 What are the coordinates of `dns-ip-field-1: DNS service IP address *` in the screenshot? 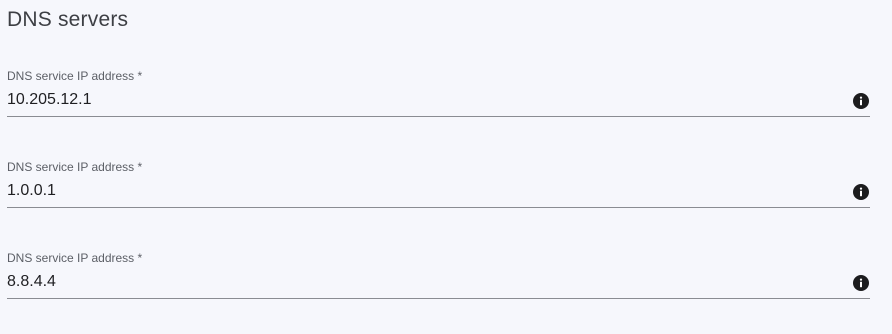 It's located at (438, 93).